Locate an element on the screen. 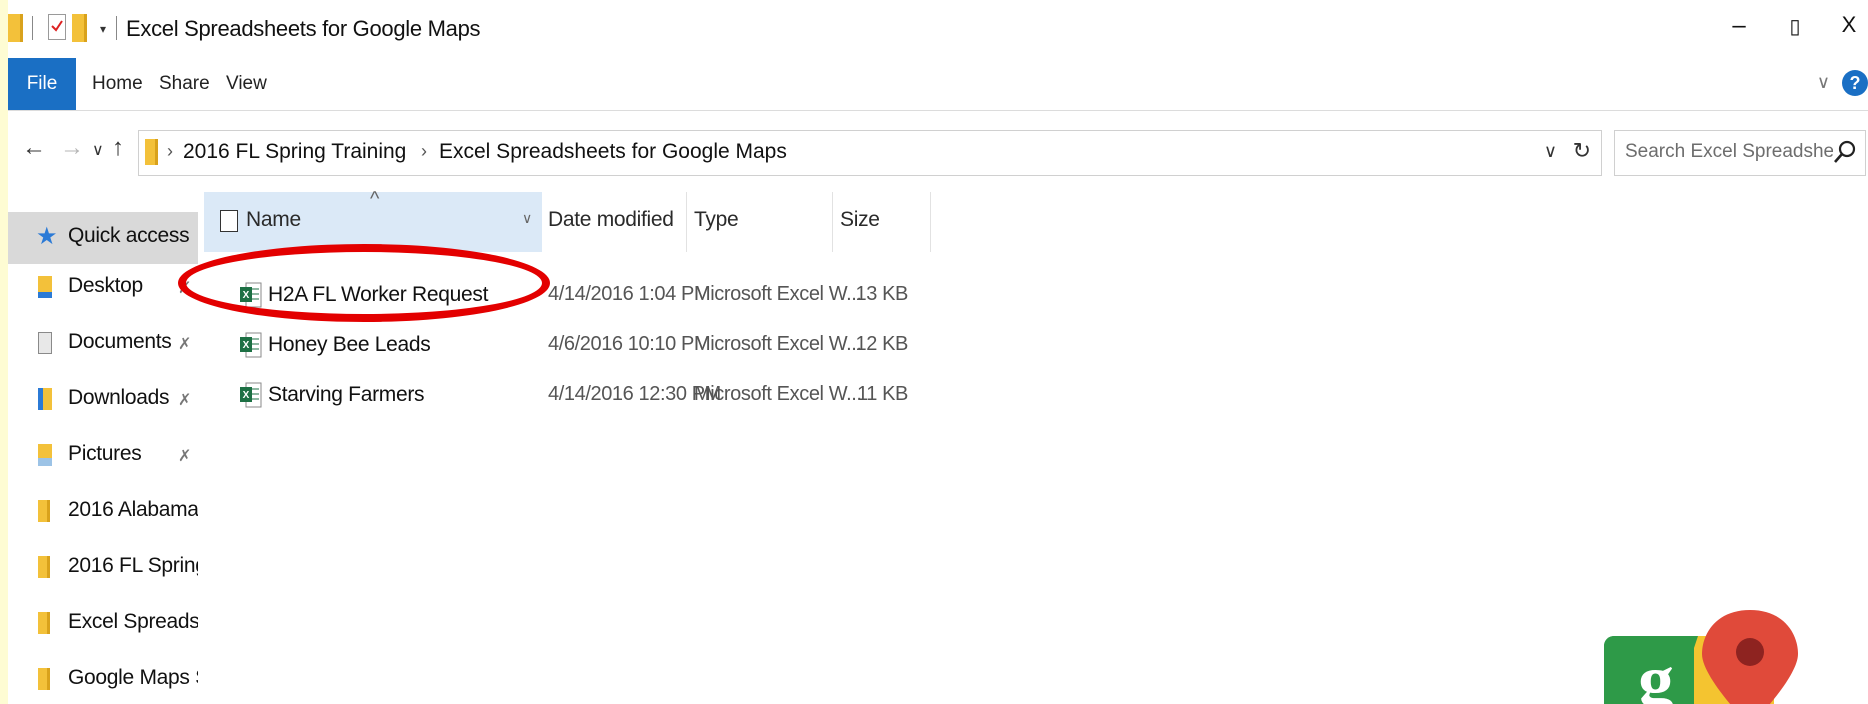 This screenshot has width=1868, height=704. properties-icon is located at coordinates (57, 27).